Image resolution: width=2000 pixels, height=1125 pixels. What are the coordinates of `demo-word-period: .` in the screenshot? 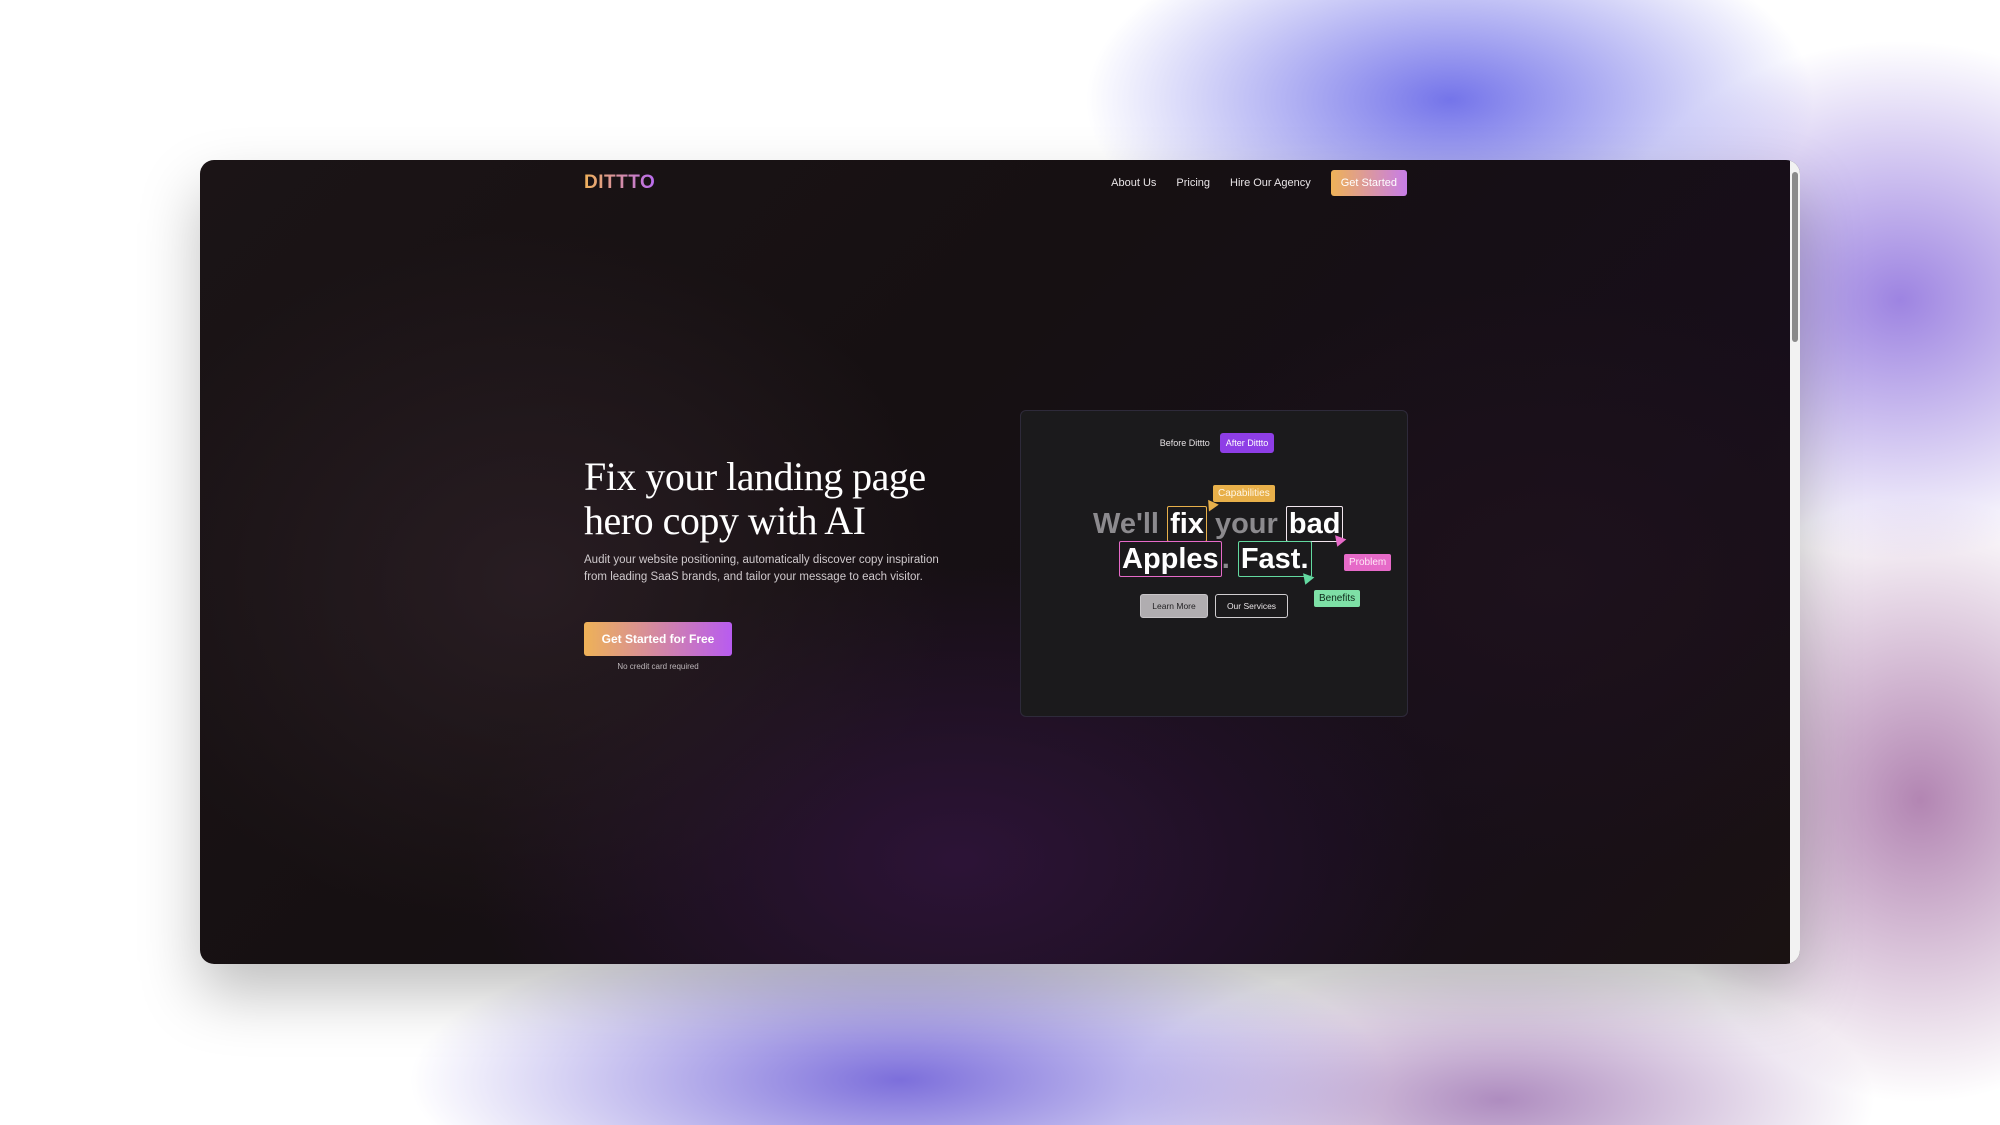 It's located at (1225, 559).